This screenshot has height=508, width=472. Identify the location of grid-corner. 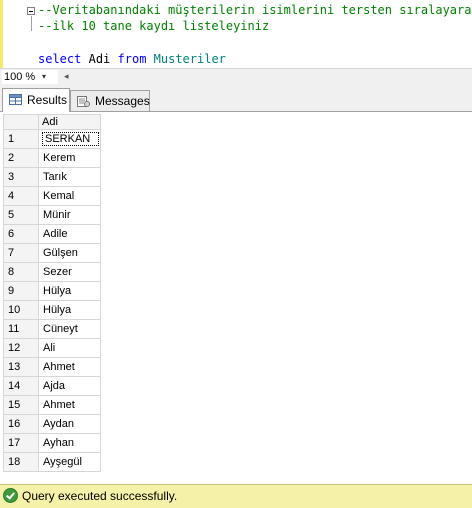
(21, 122).